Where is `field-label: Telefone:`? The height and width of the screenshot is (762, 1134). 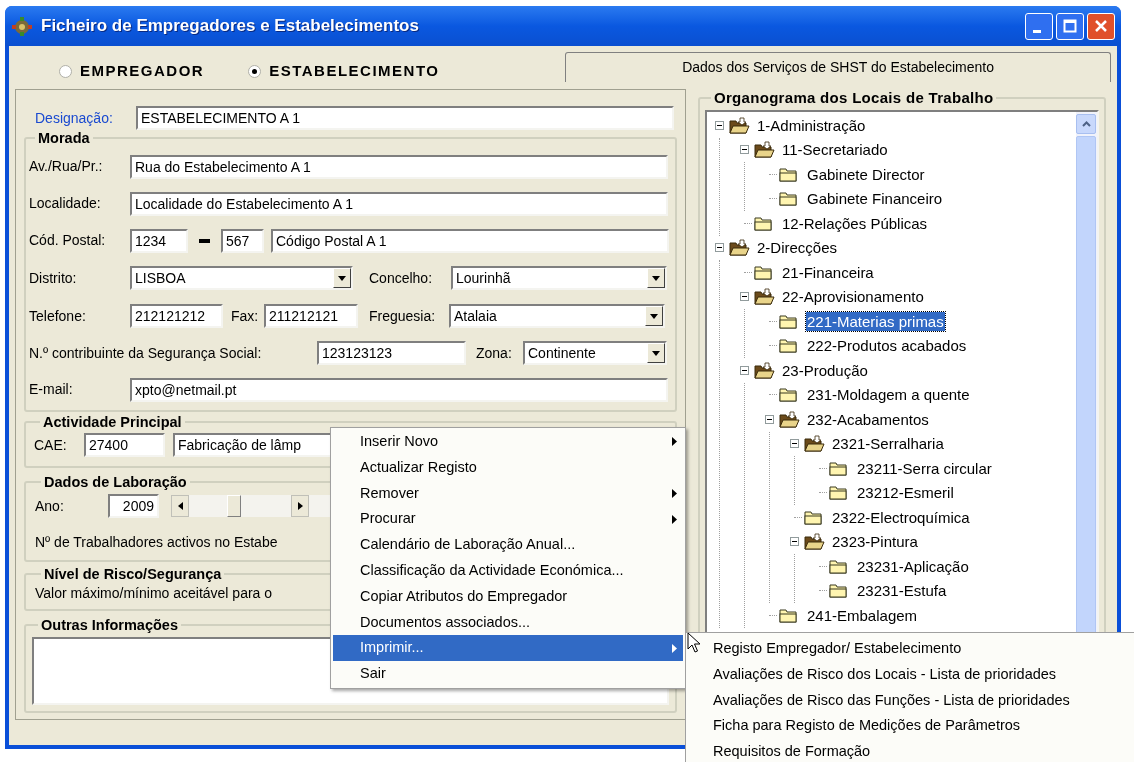
field-label: Telefone: is located at coordinates (58, 316).